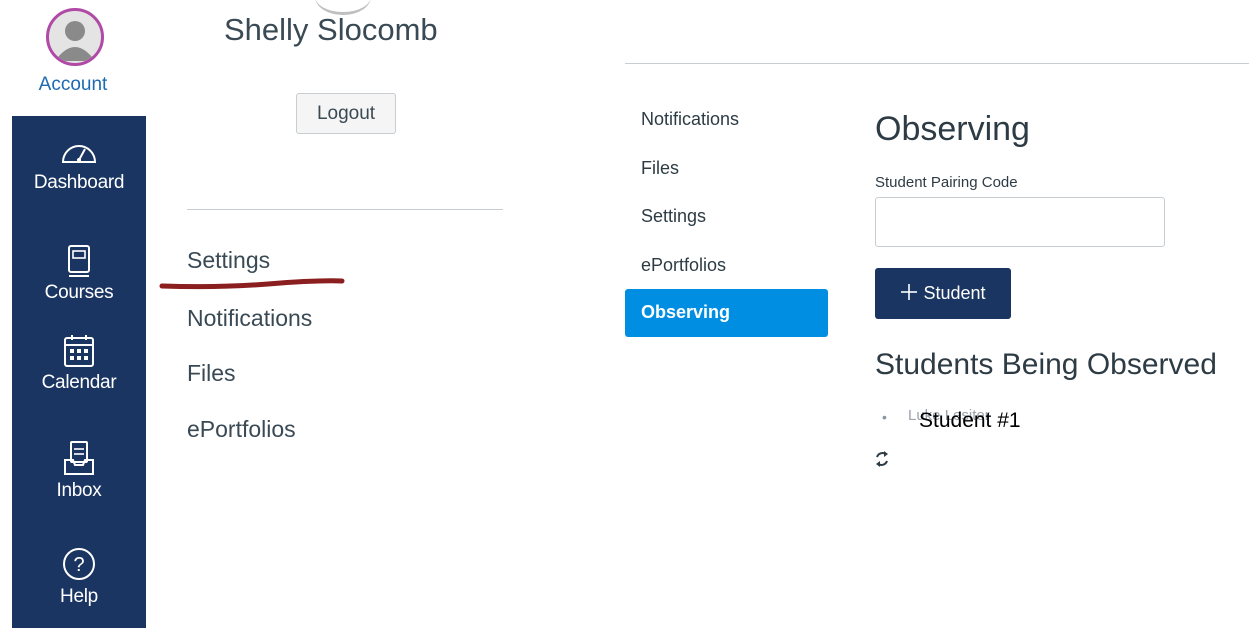 The width and height of the screenshot is (1249, 628). Describe the element at coordinates (79, 292) in the screenshot. I see `nav-label-courses: Courses` at that location.